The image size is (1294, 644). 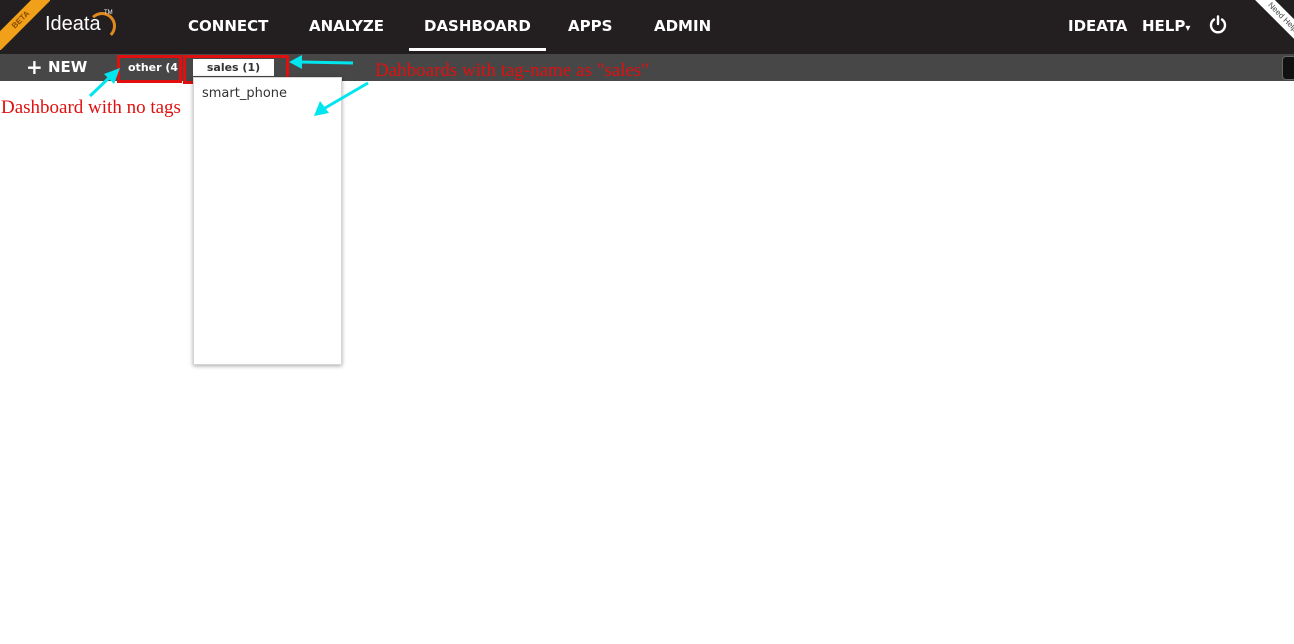 What do you see at coordinates (326, 62) in the screenshot?
I see `arrow-to-sales` at bounding box center [326, 62].